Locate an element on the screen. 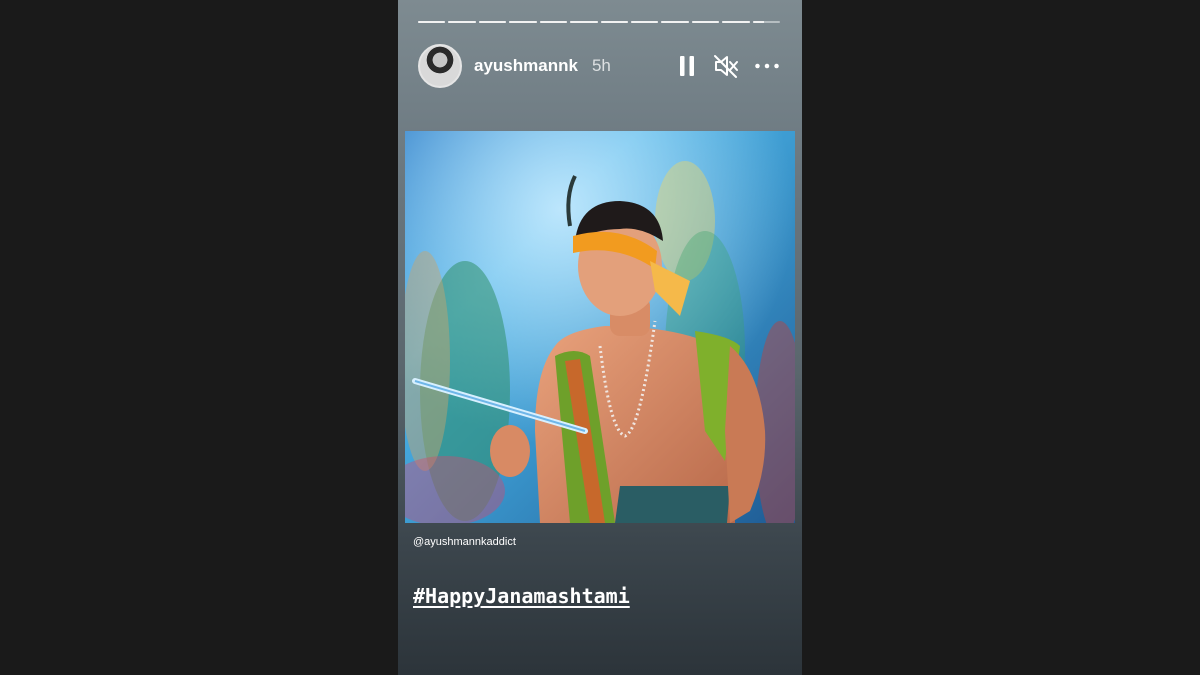 This screenshot has height=675, width=1200. story-header: ayushmannk 5h is located at coordinates (599, 66).